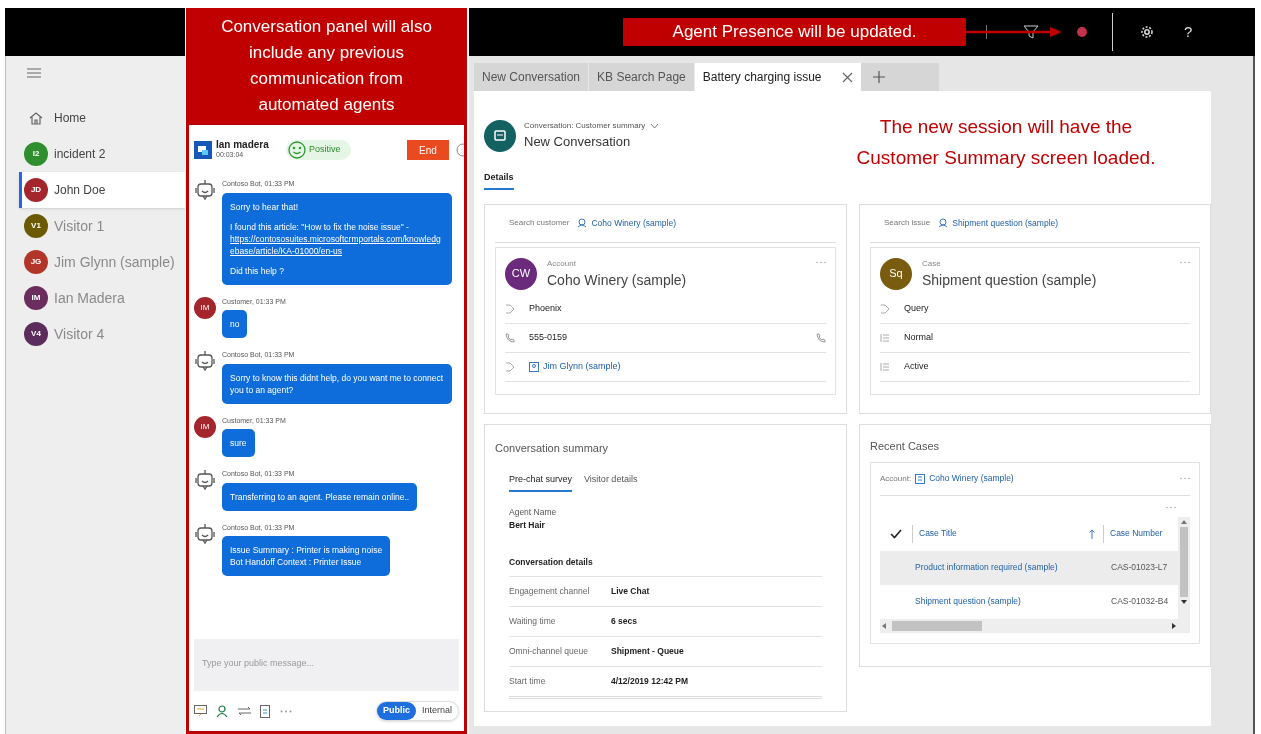  What do you see at coordinates (1004, 533) in the screenshot?
I see `column-header: Case Title` at bounding box center [1004, 533].